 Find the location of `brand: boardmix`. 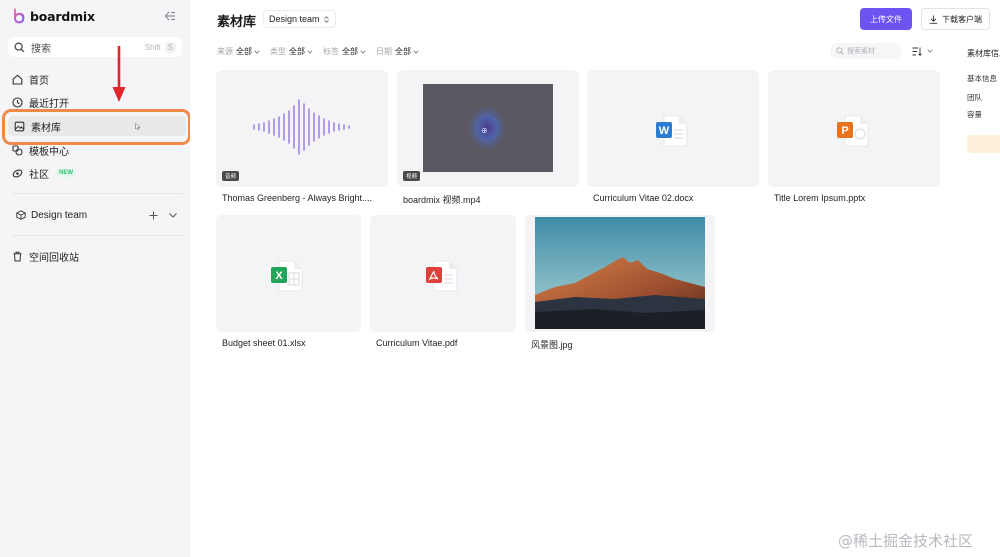

brand: boardmix is located at coordinates (53, 16).